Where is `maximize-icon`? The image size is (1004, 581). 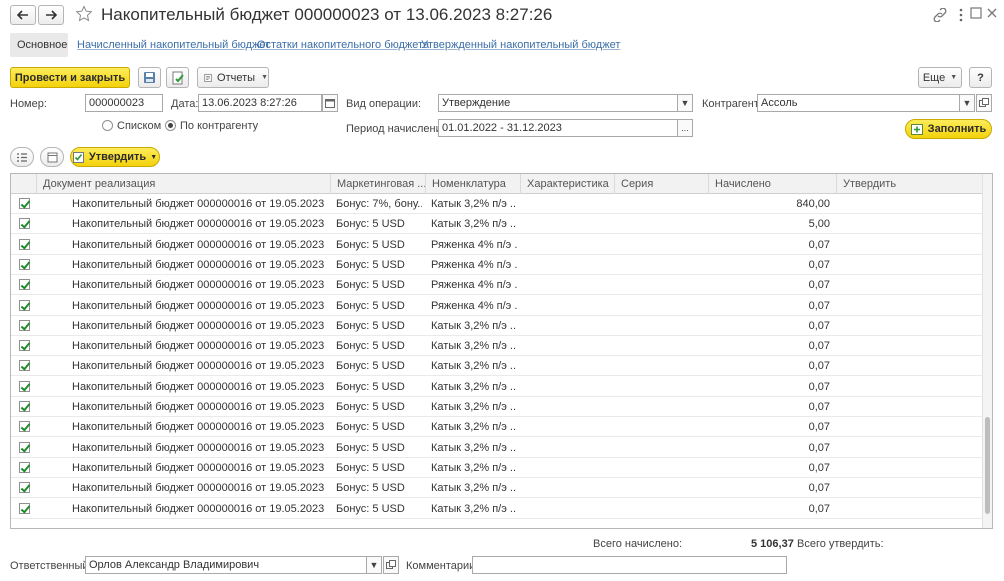
maximize-icon is located at coordinates (976, 13).